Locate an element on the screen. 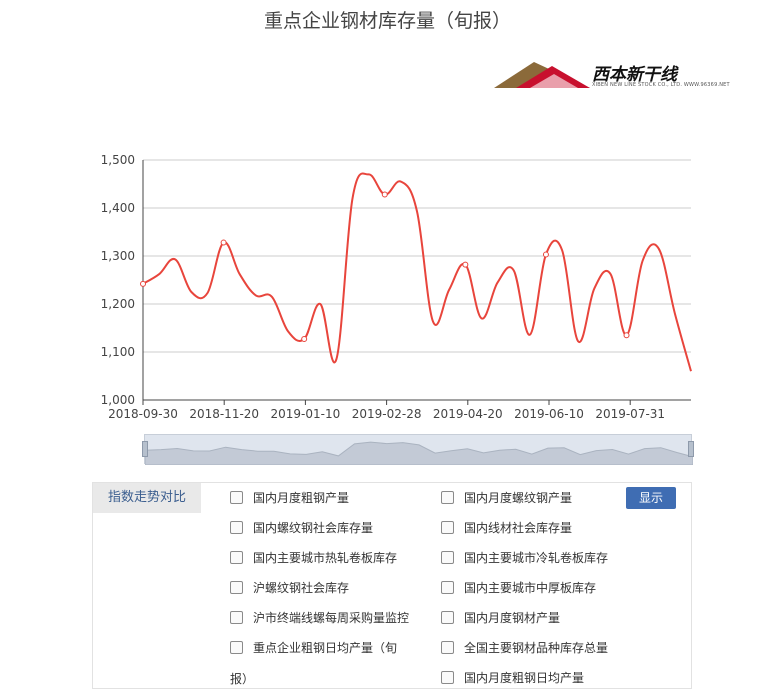 This screenshot has height=689, width=775. y-tick-label: 1,000 is located at coordinates (118, 400).